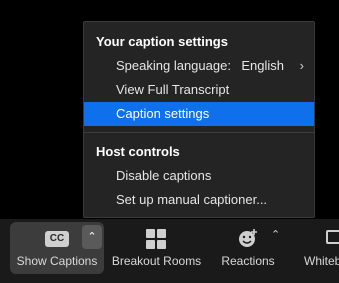  What do you see at coordinates (57, 261) in the screenshot?
I see `show-captions-label: Show Captions` at bounding box center [57, 261].